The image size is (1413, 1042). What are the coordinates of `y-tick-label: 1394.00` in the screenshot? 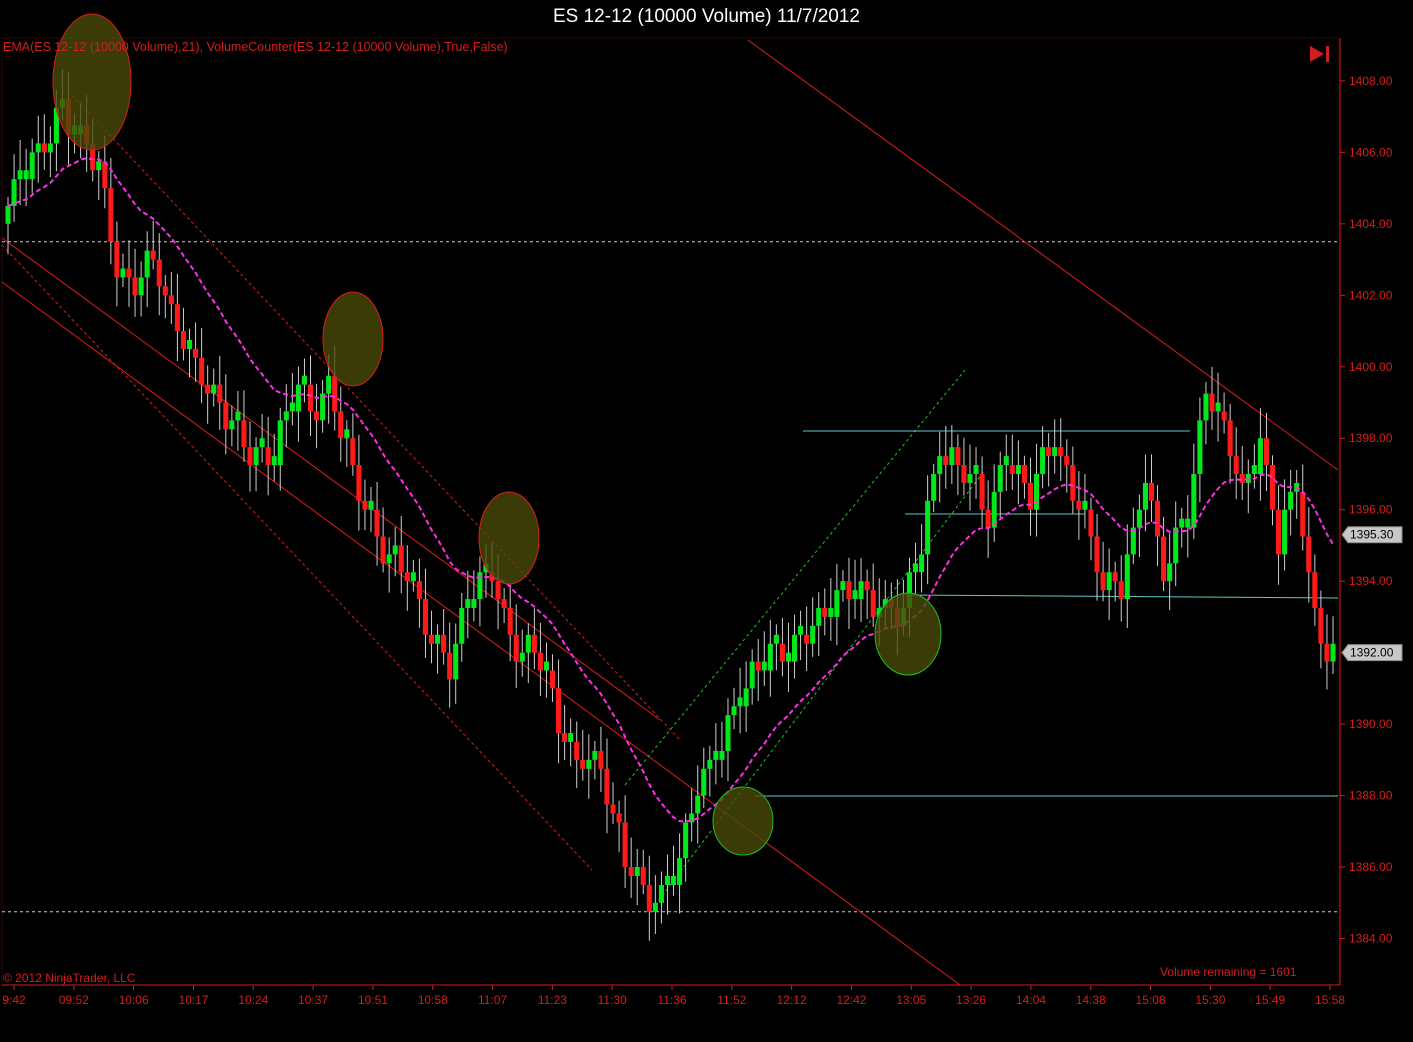 It's located at (1371, 581).